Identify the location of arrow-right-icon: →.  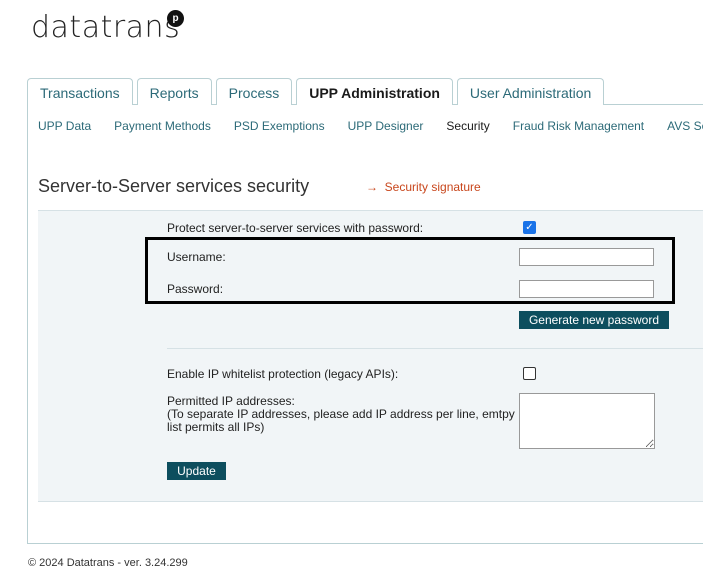
(372, 187).